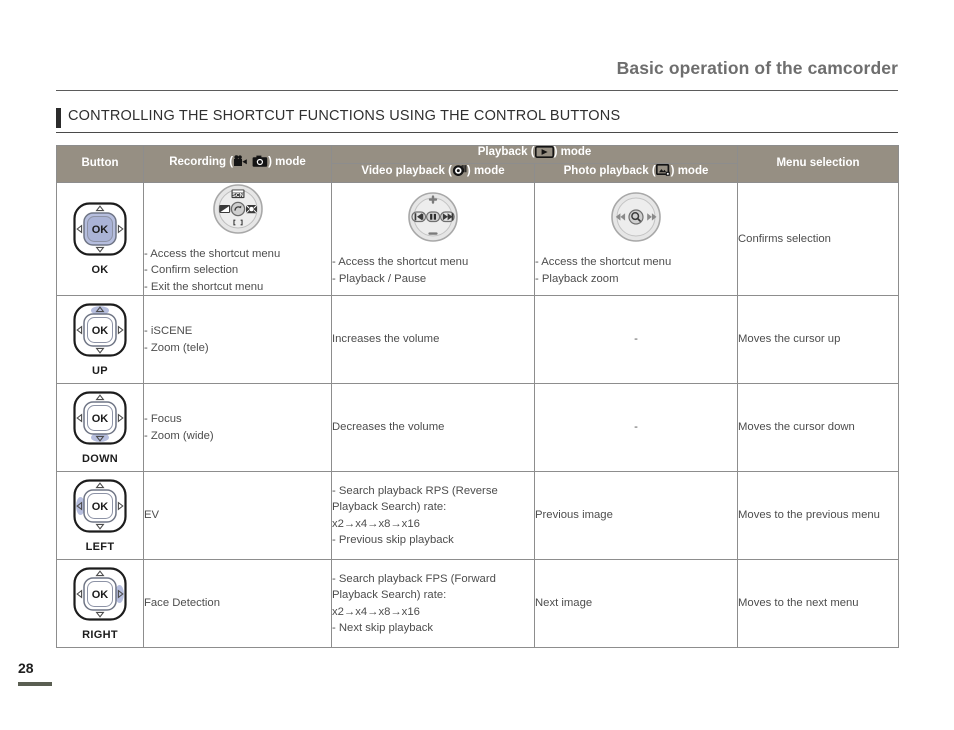  Describe the element at coordinates (100, 164) in the screenshot. I see `header-button: Button` at that location.